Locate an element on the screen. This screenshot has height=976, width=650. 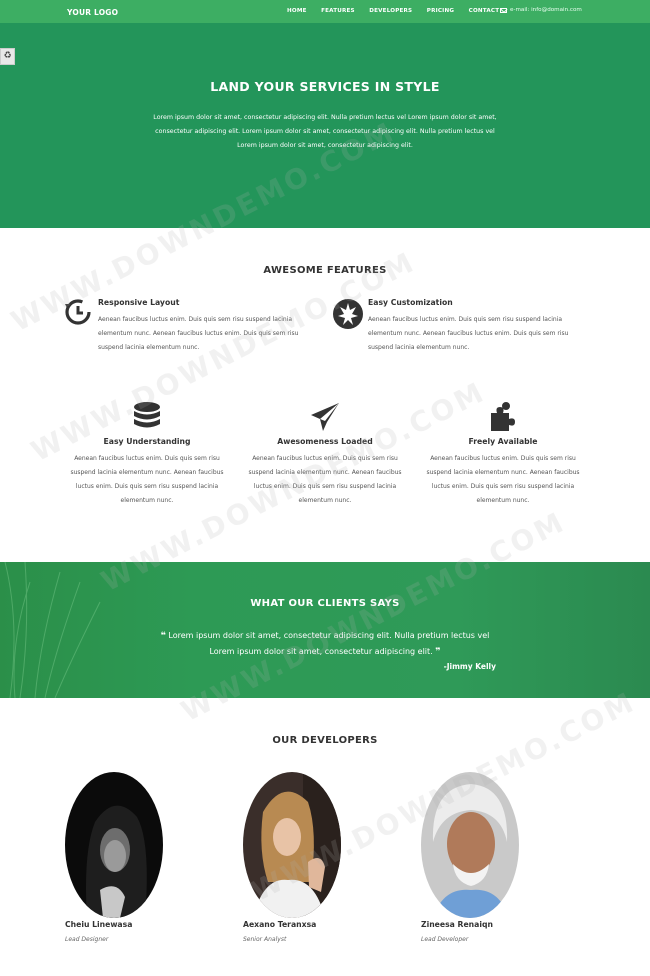
envelope-icon is located at coordinates (503, 10).